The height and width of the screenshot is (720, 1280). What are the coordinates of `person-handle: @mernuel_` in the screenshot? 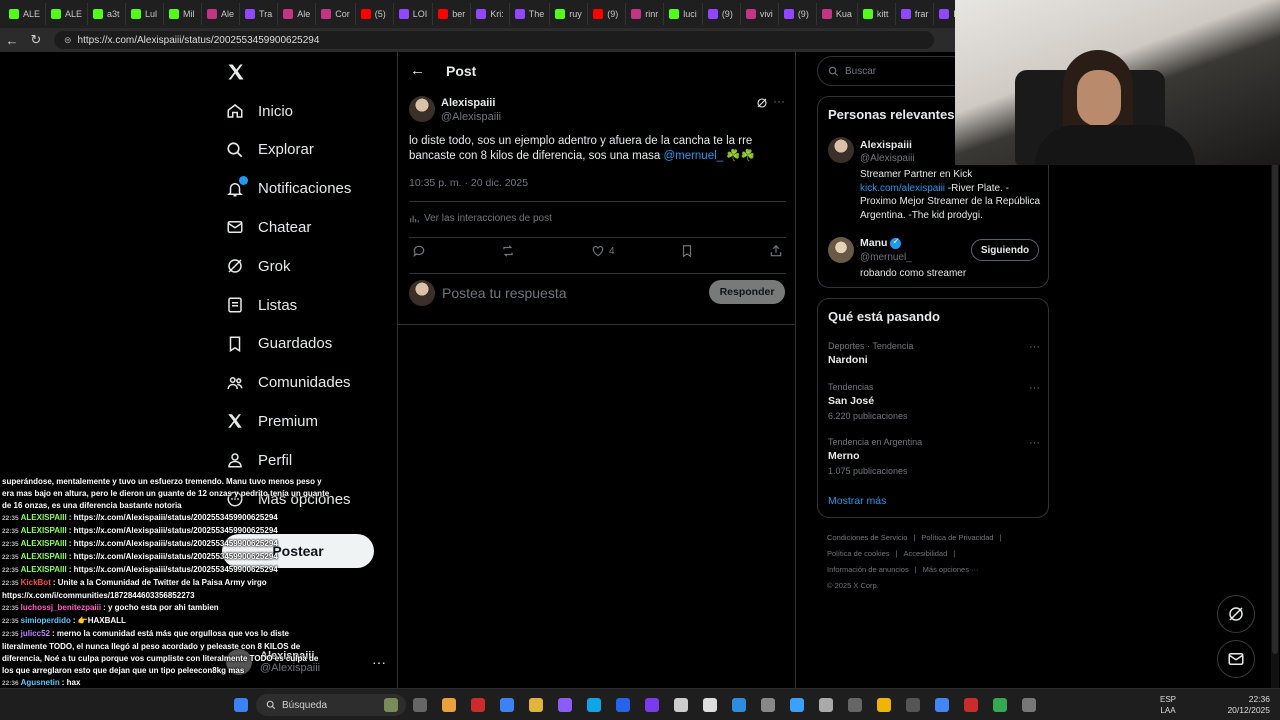 It's located at (886, 257).